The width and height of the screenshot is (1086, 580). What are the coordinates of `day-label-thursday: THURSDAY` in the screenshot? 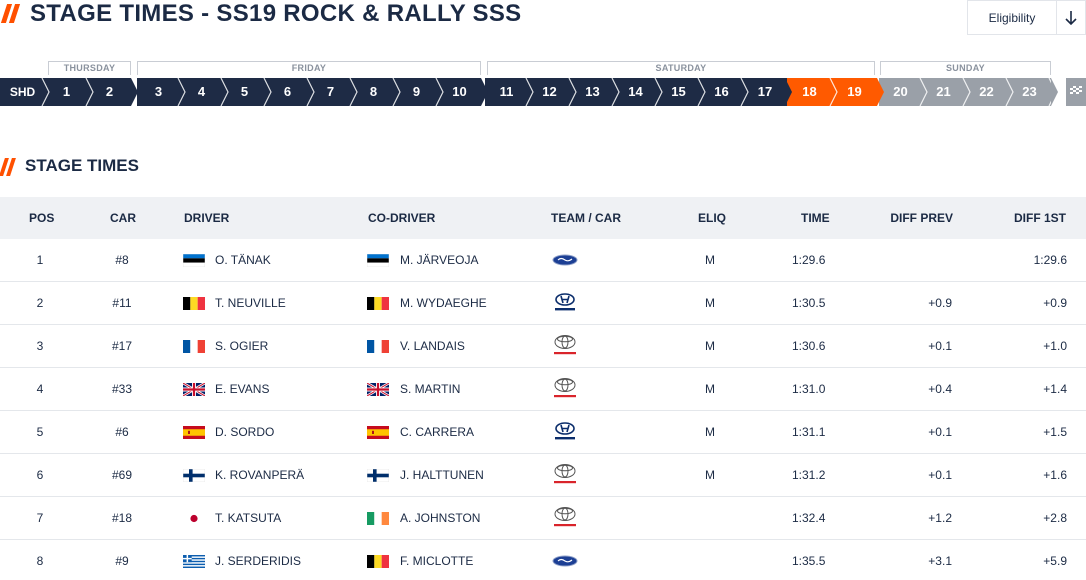 It's located at (89, 68).